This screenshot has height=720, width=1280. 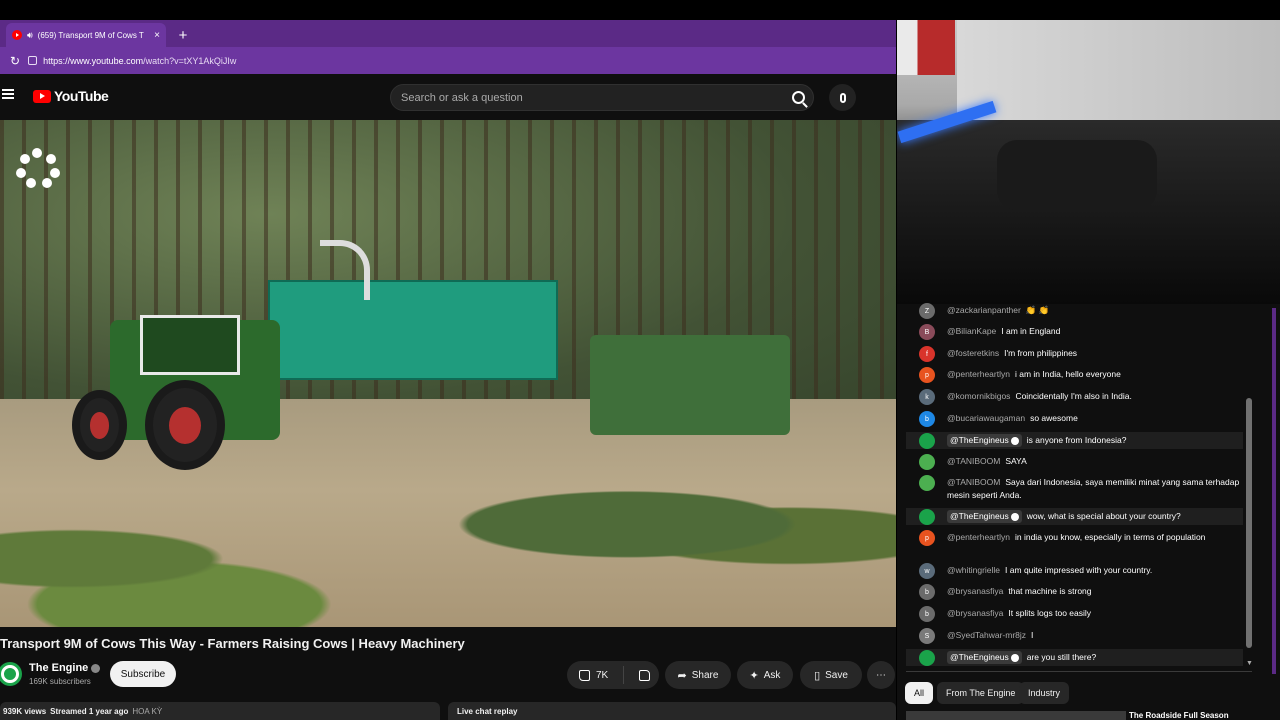 What do you see at coordinates (1084, 636) in the screenshot?
I see `chat-message: S @SyedTahwar-mr8jz I` at bounding box center [1084, 636].